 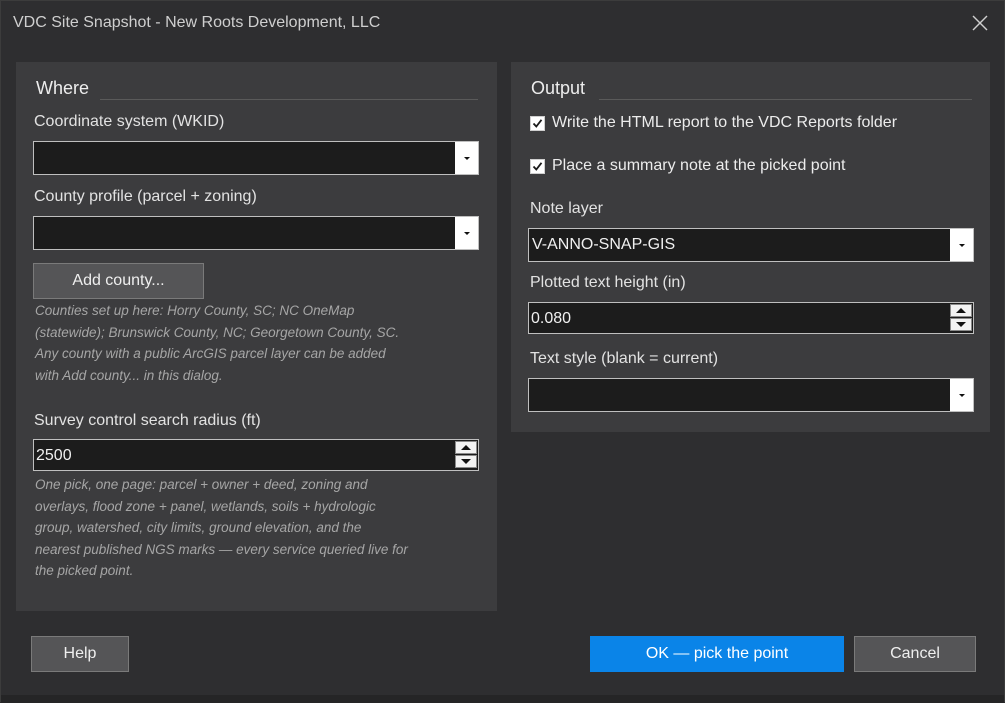 I want to click on county-profile-combo, so click(x=256, y=233).